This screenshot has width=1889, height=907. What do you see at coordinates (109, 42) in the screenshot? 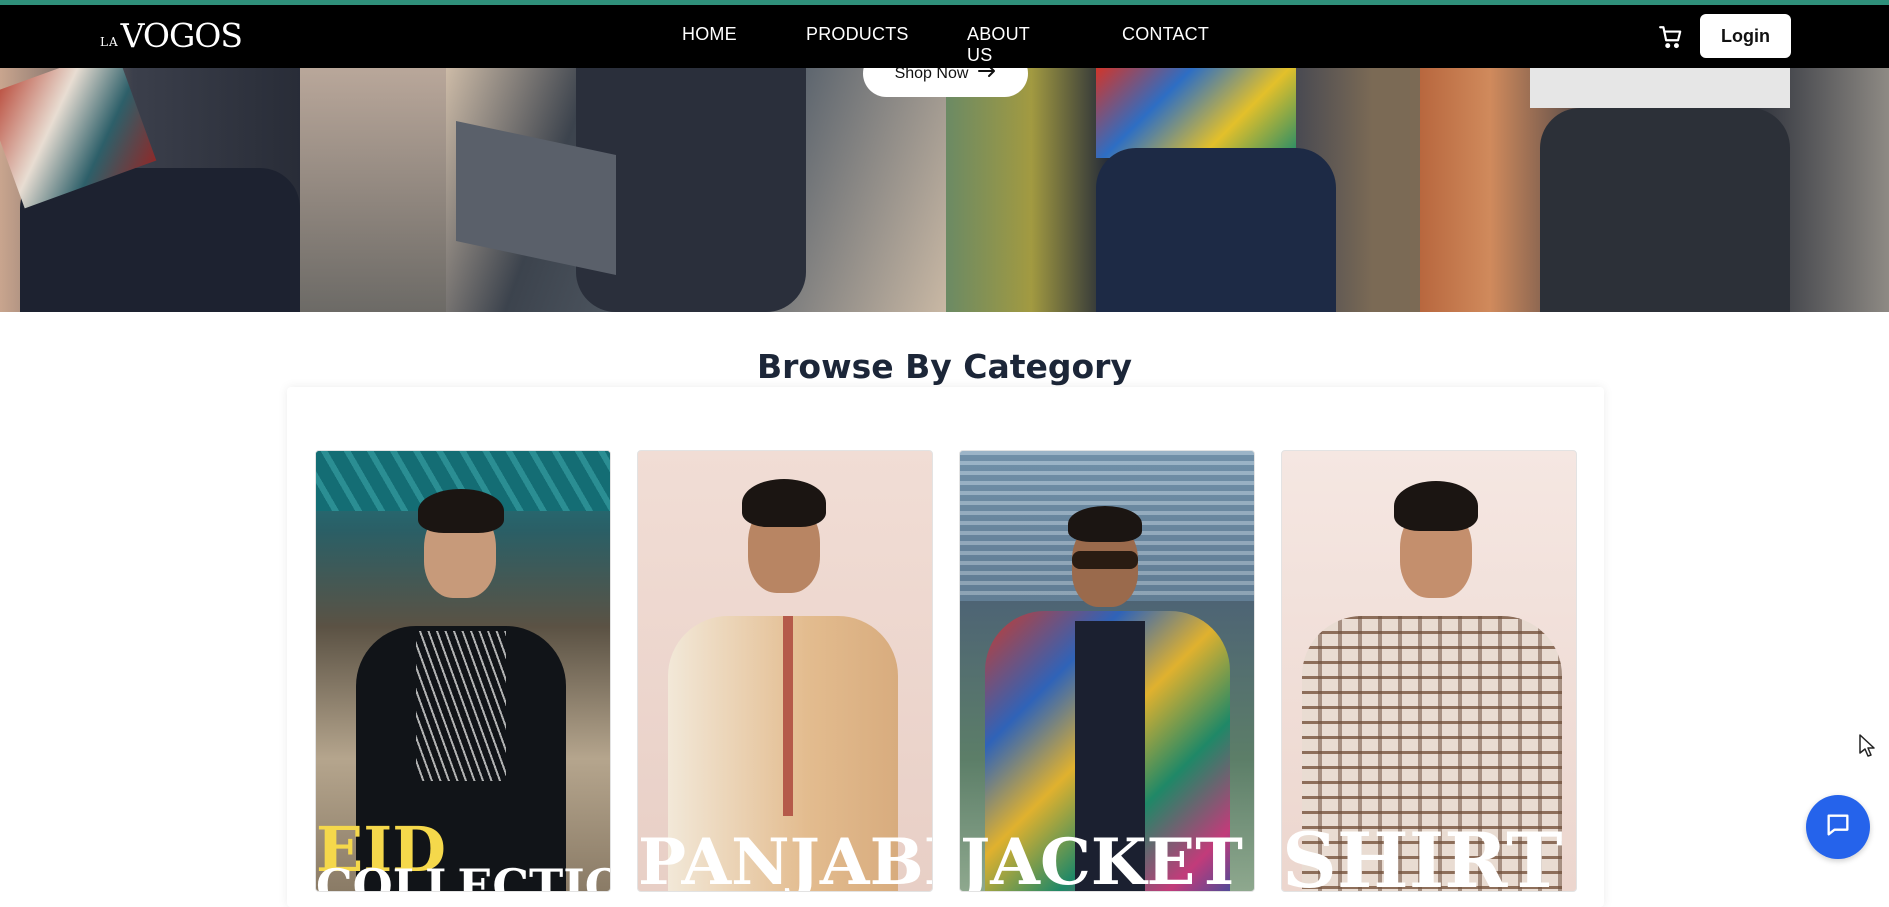
I see `brand-prefix: LA` at bounding box center [109, 42].